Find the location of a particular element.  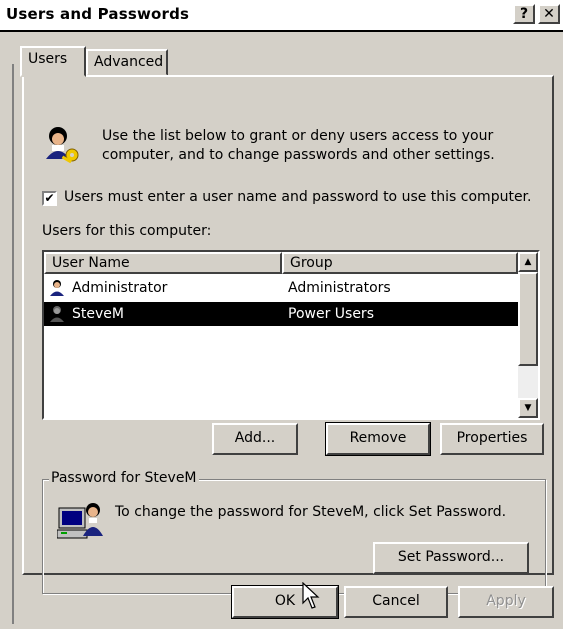

apply-button: Apply is located at coordinates (506, 602).